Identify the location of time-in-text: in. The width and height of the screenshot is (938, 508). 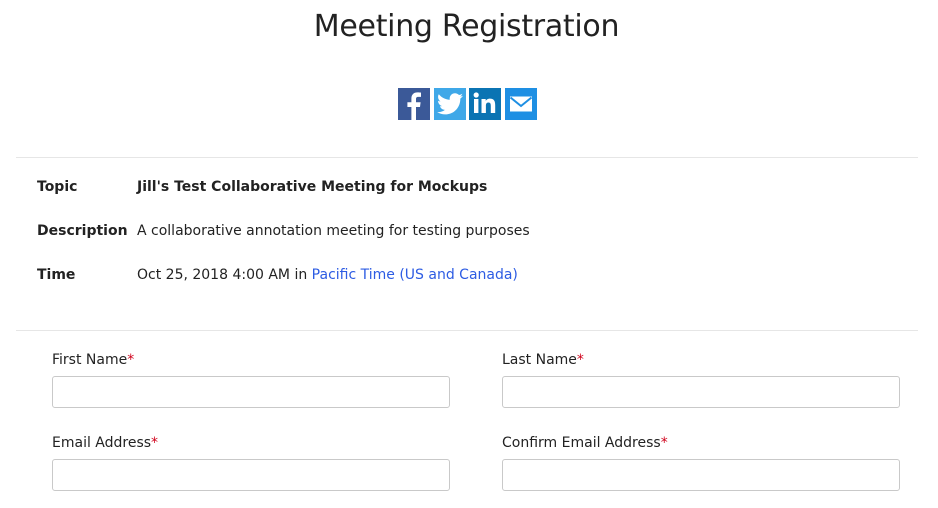
(301, 275).